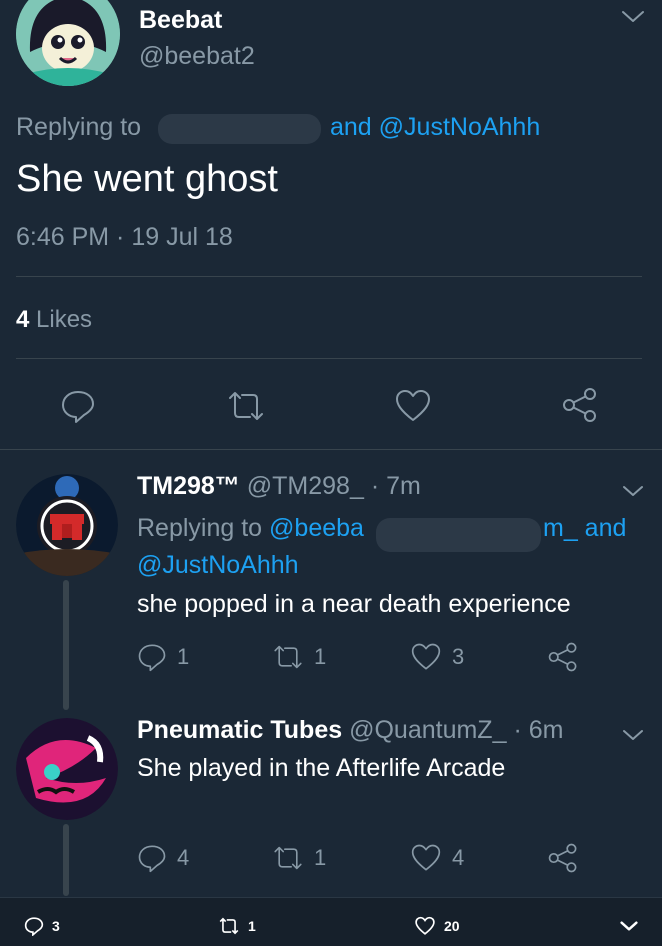  What do you see at coordinates (316, 528) in the screenshot?
I see `replying-mention: @beeba` at bounding box center [316, 528].